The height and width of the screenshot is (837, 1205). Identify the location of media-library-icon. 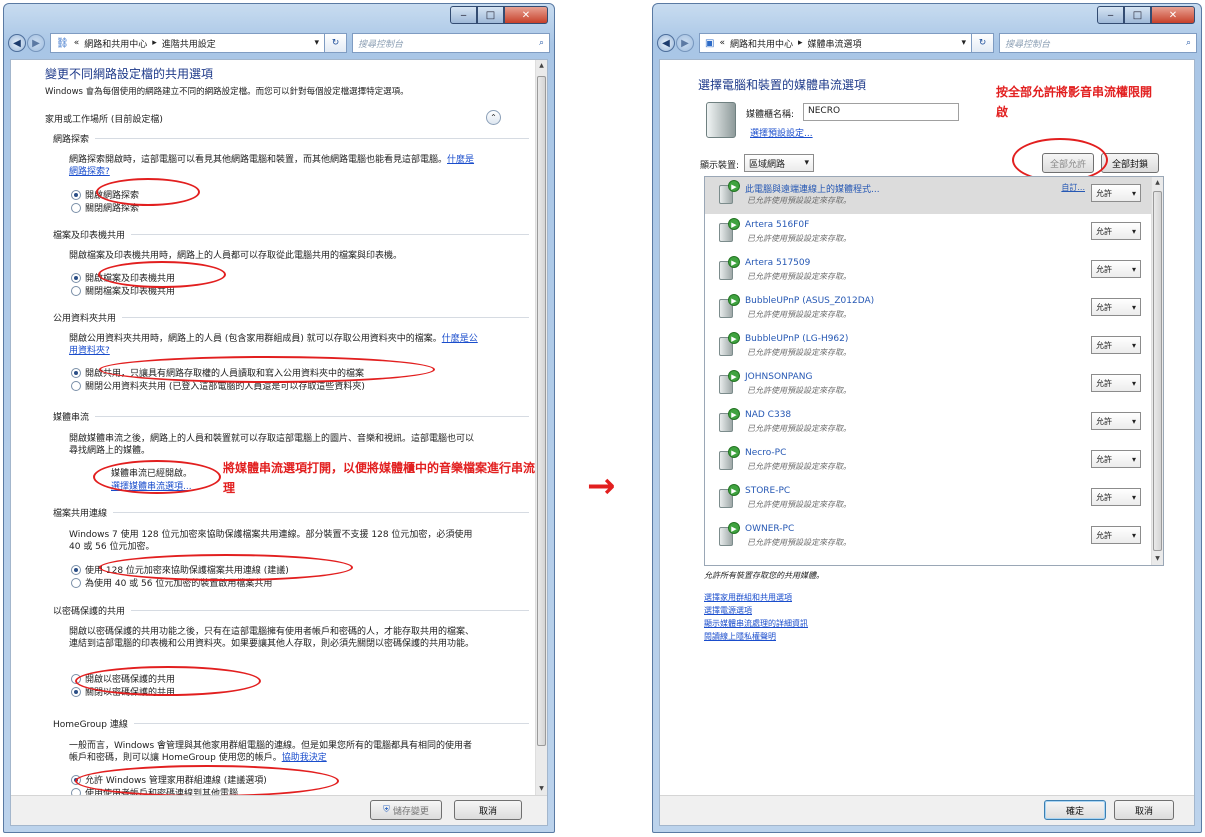
(721, 120).